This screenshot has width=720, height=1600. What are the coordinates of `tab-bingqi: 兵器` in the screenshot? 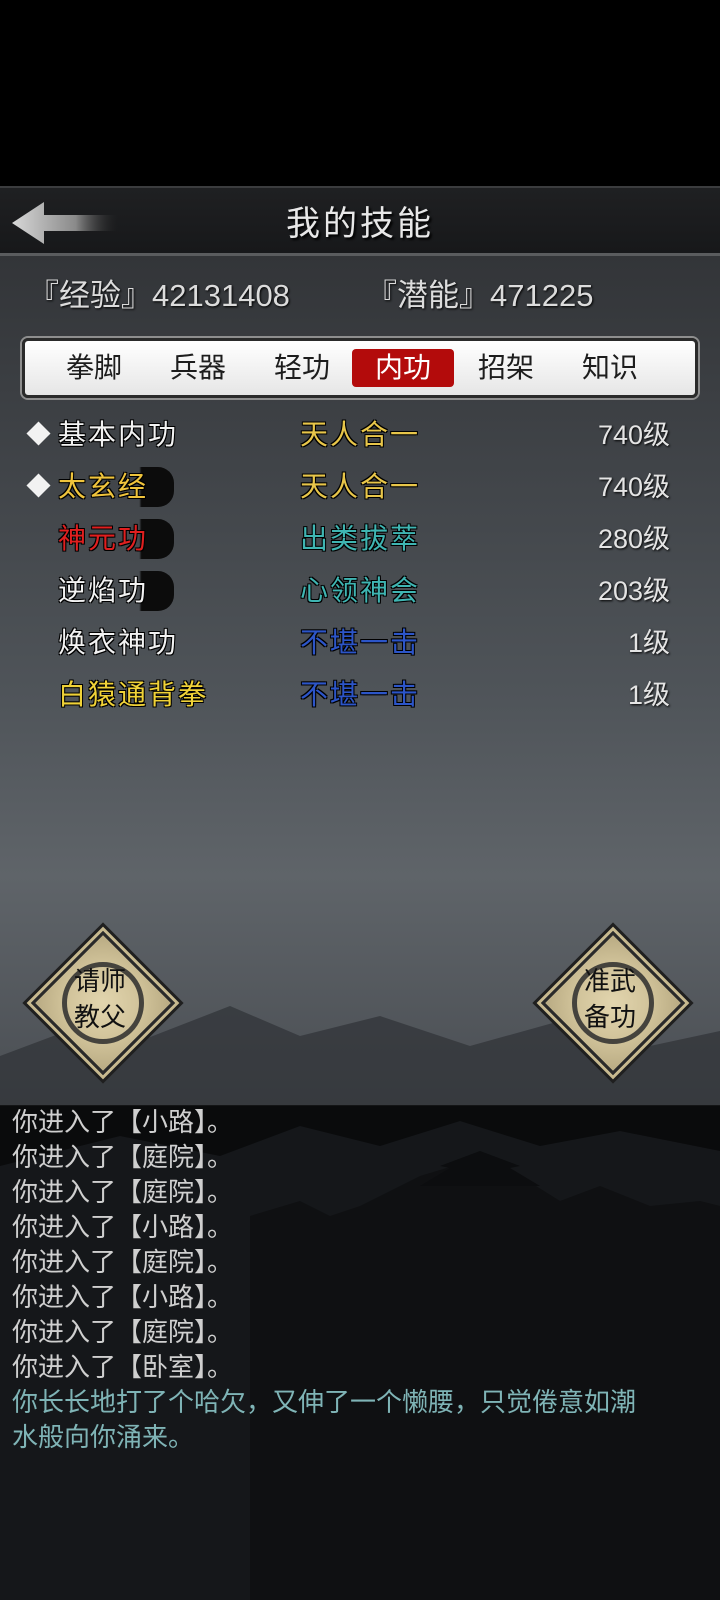 It's located at (198, 368).